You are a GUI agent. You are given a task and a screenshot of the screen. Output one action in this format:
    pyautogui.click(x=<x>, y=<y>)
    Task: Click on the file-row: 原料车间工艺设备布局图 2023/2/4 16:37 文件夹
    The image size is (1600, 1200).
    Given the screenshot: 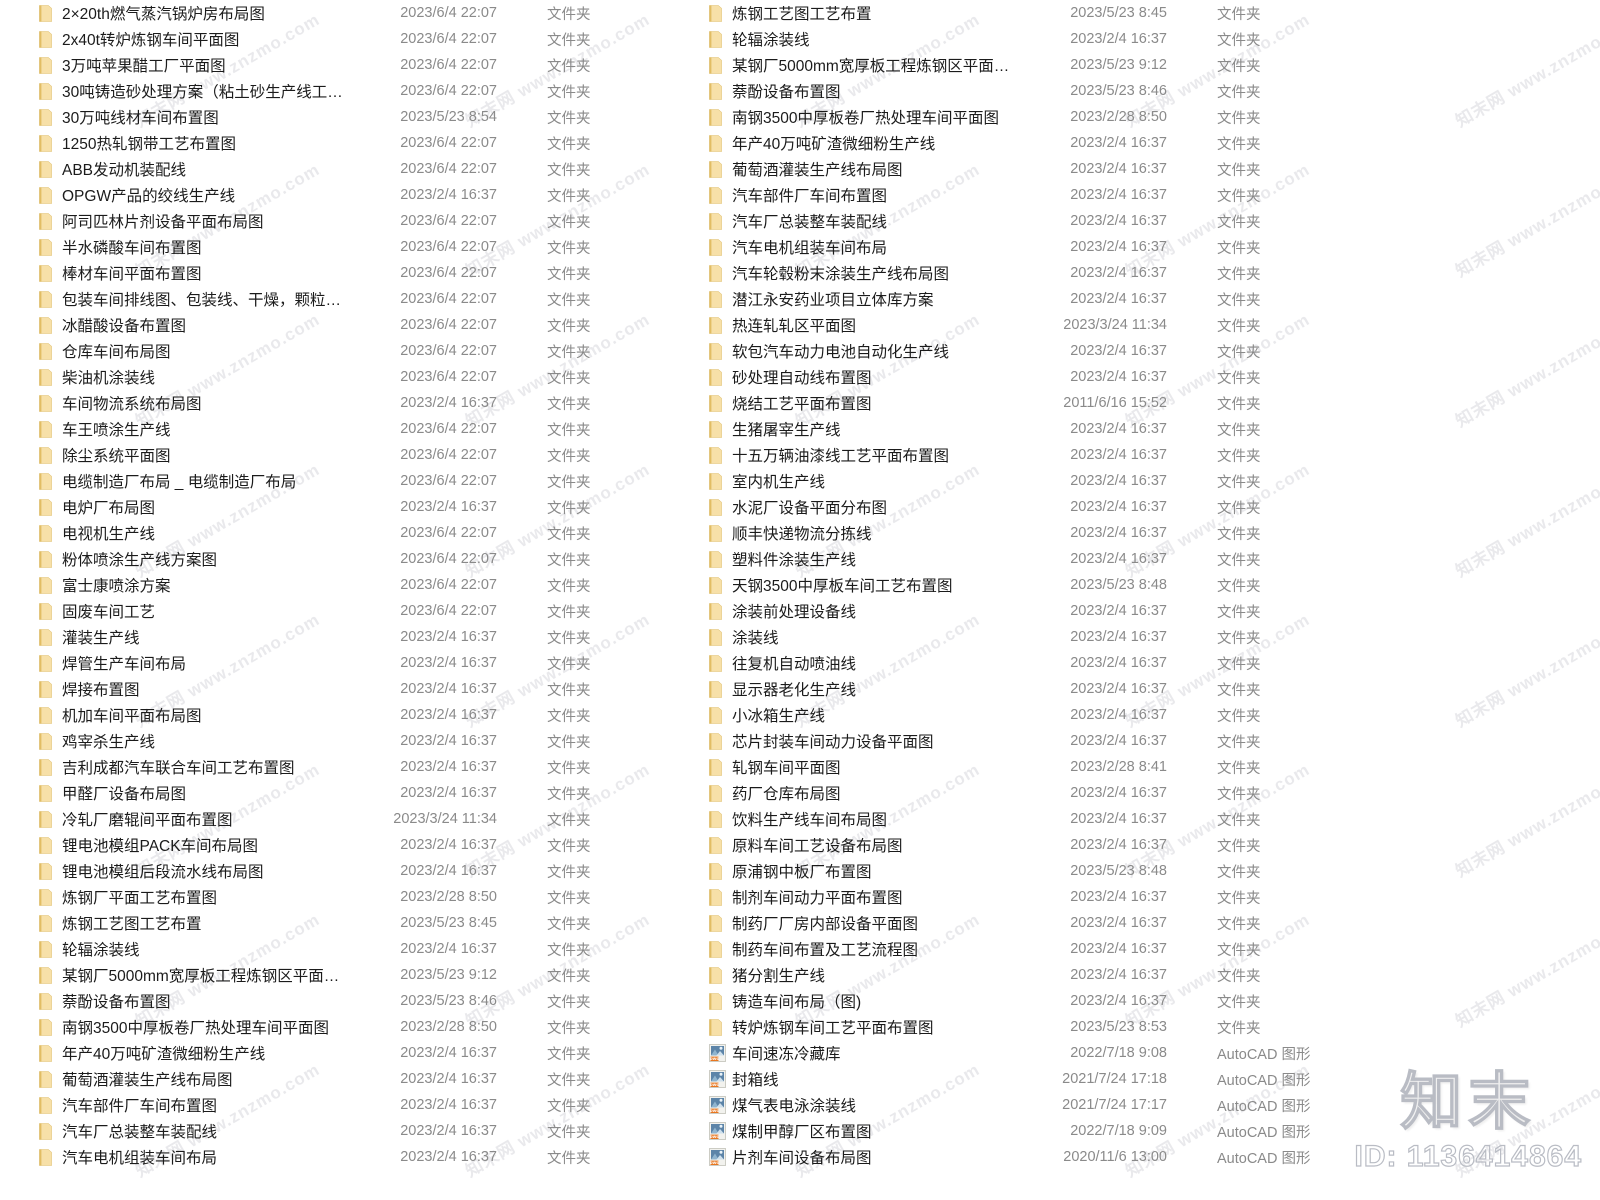 What is the action you would take?
    pyautogui.click(x=1010, y=845)
    